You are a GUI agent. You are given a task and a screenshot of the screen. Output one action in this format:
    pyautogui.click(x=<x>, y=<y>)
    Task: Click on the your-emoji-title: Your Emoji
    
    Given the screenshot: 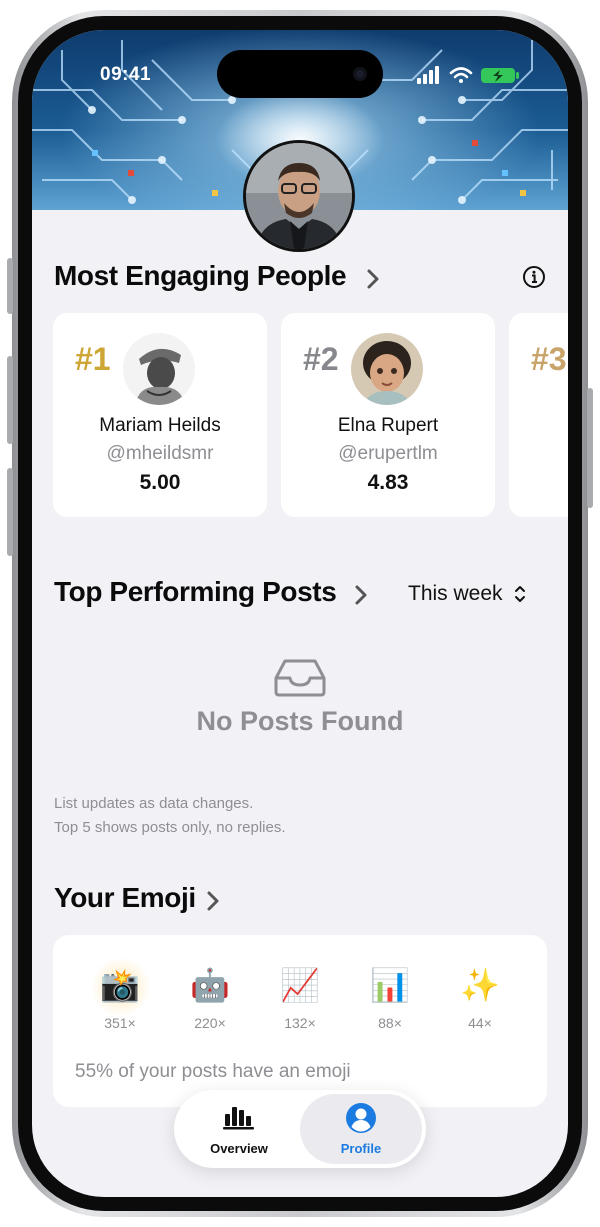 What is the action you would take?
    pyautogui.click(x=125, y=898)
    